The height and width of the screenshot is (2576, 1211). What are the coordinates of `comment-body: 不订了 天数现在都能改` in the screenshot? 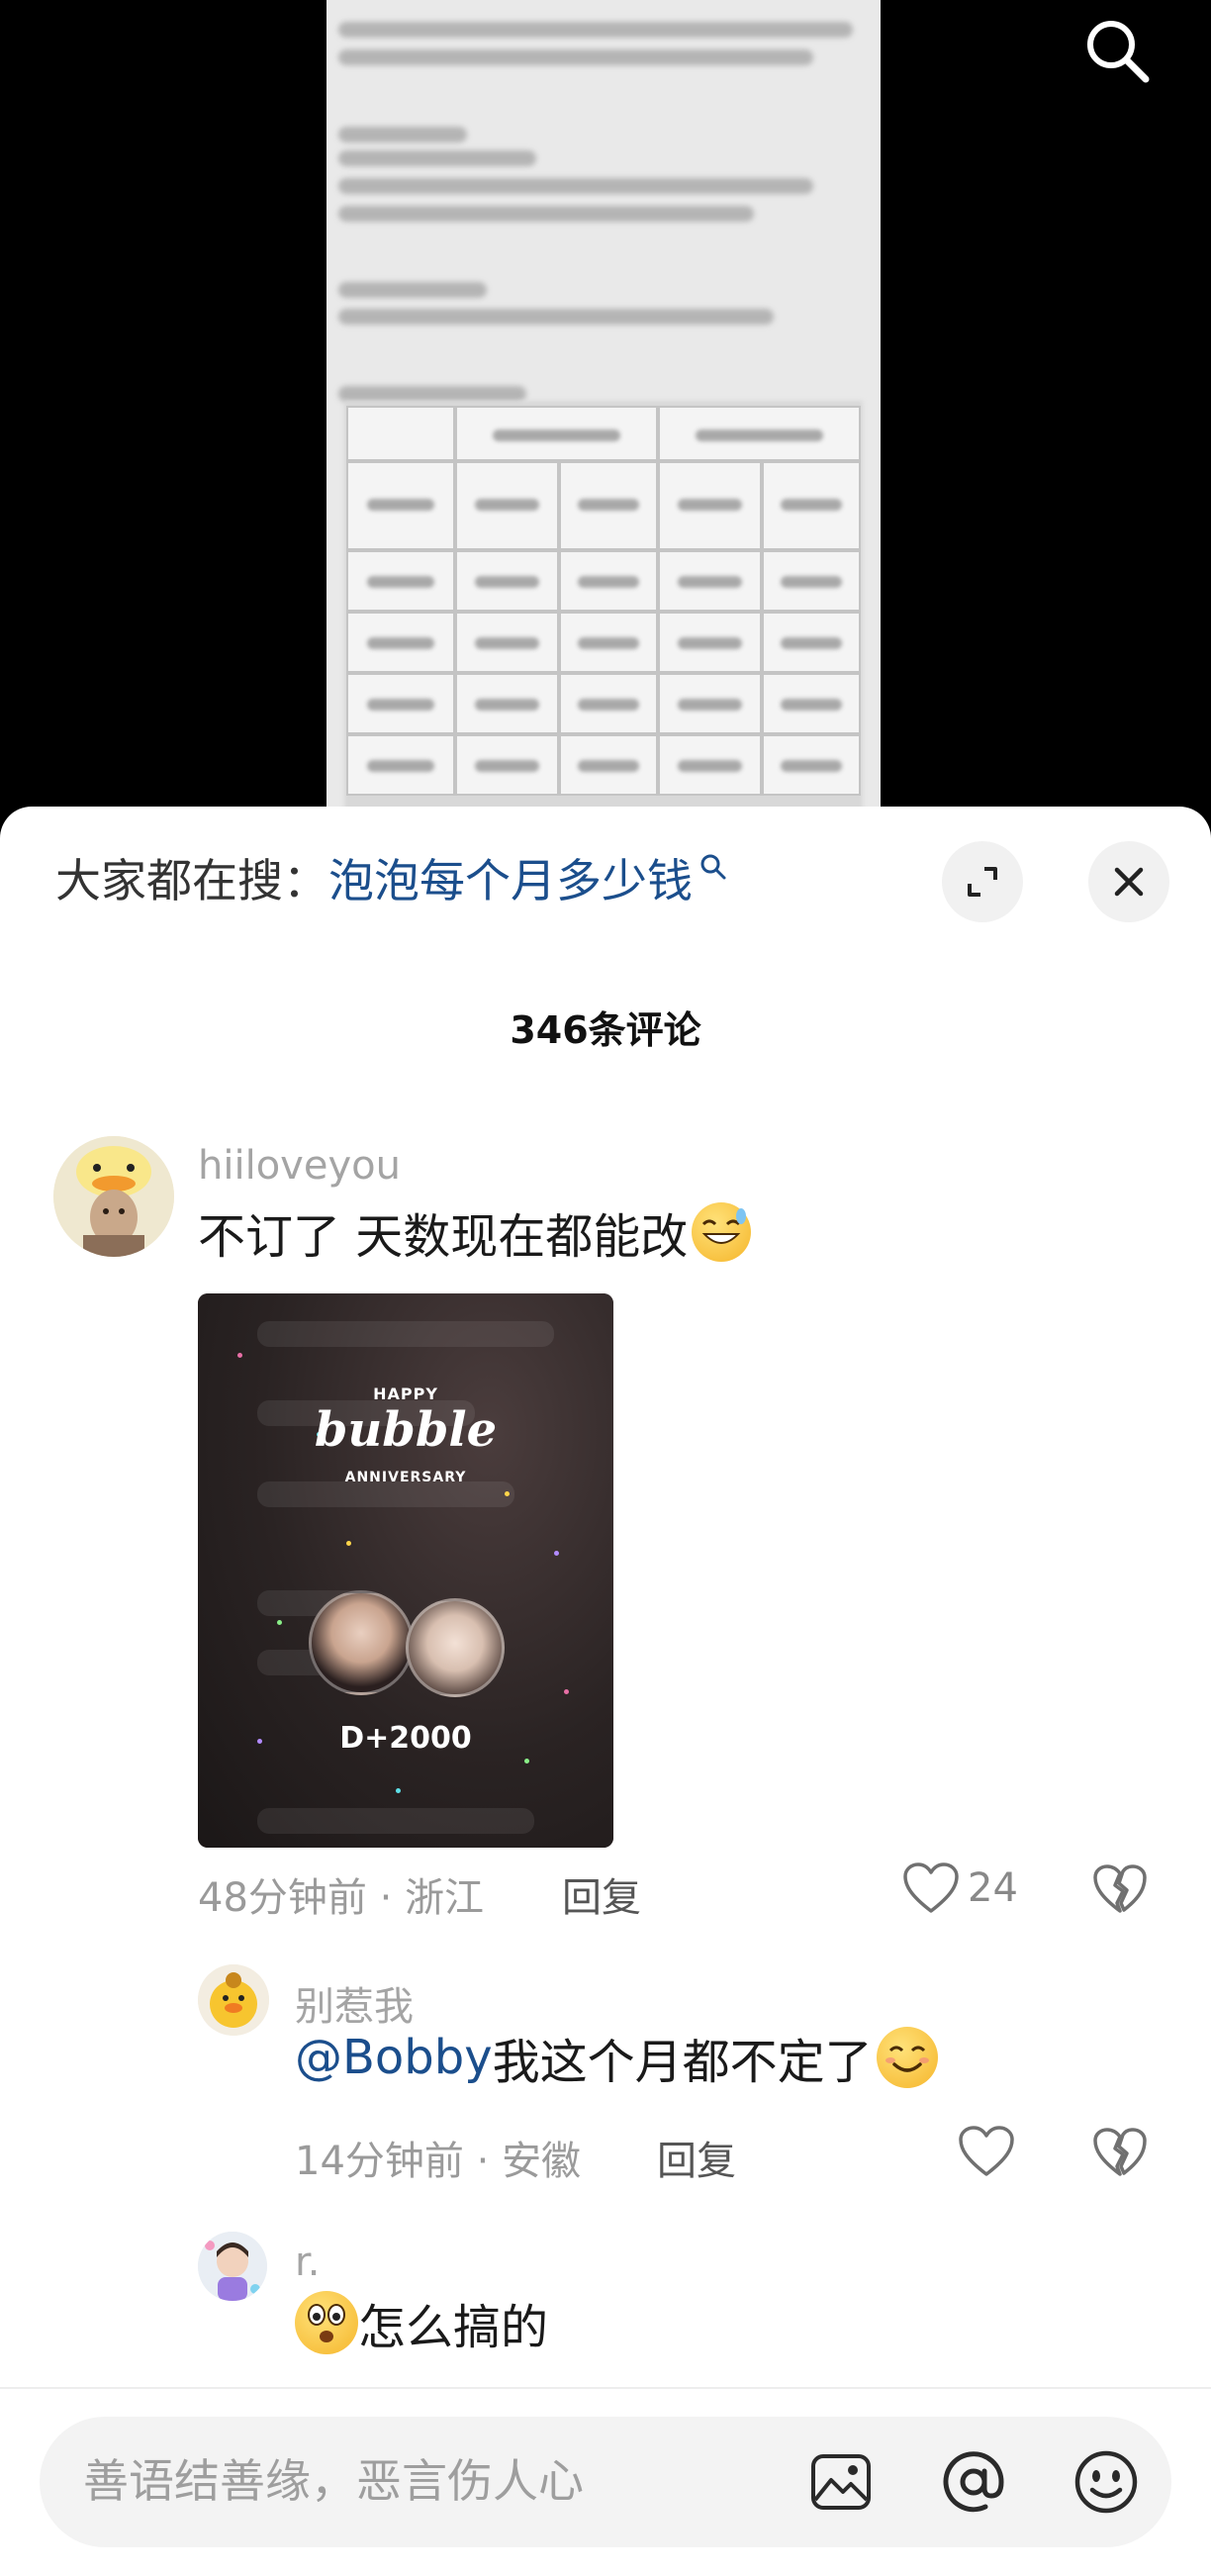 It's located at (443, 1237).